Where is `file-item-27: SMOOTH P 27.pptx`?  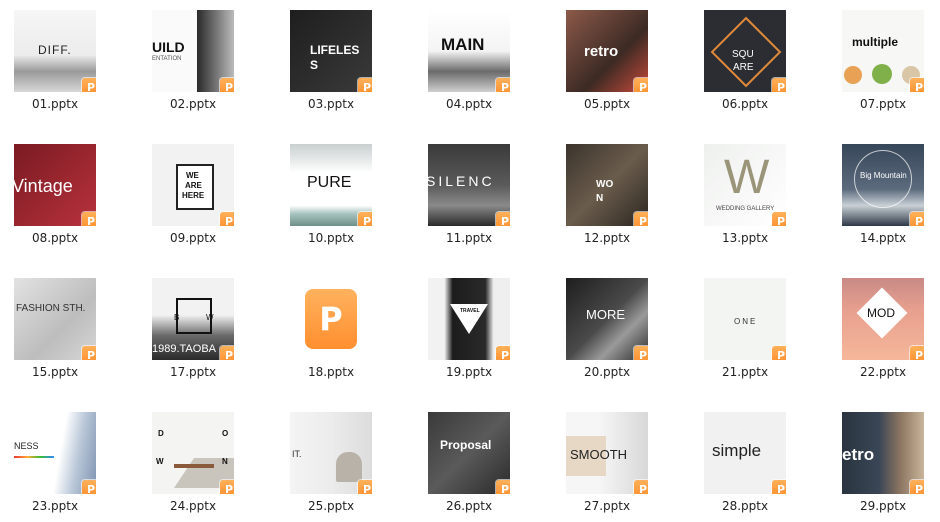
file-item-27: SMOOTH P 27.pptx is located at coordinates (607, 462).